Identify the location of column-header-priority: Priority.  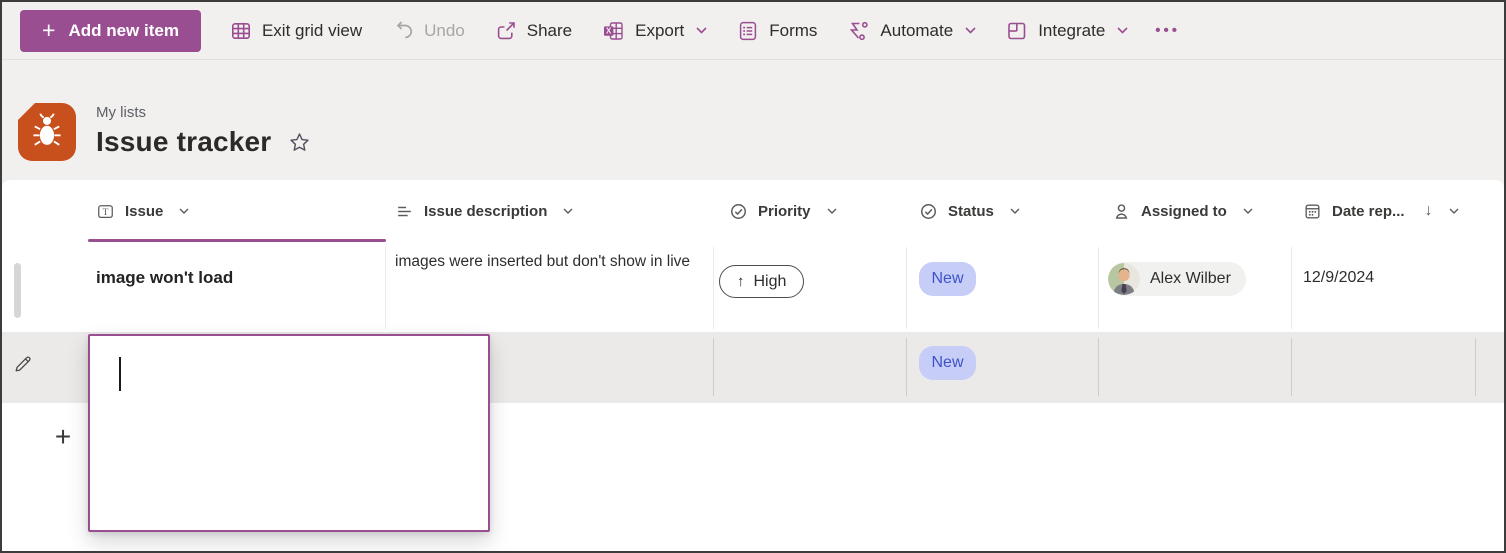
(783, 211).